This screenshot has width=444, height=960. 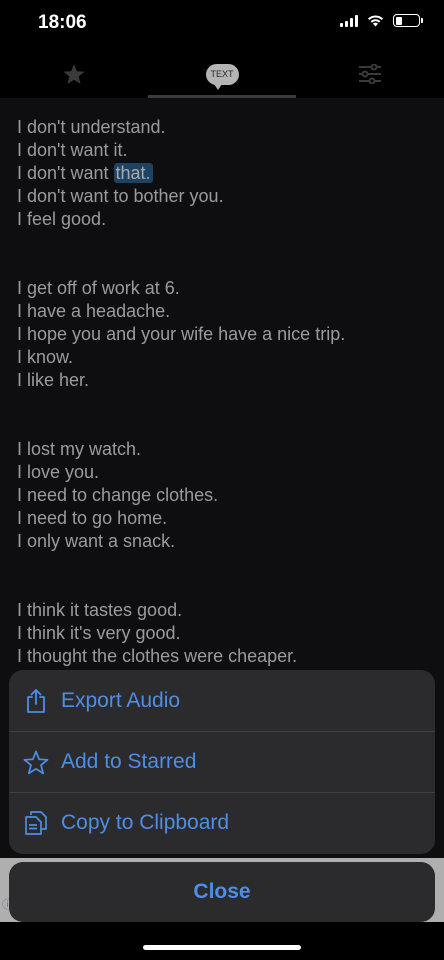 I want to click on tab-settings, so click(x=370, y=74).